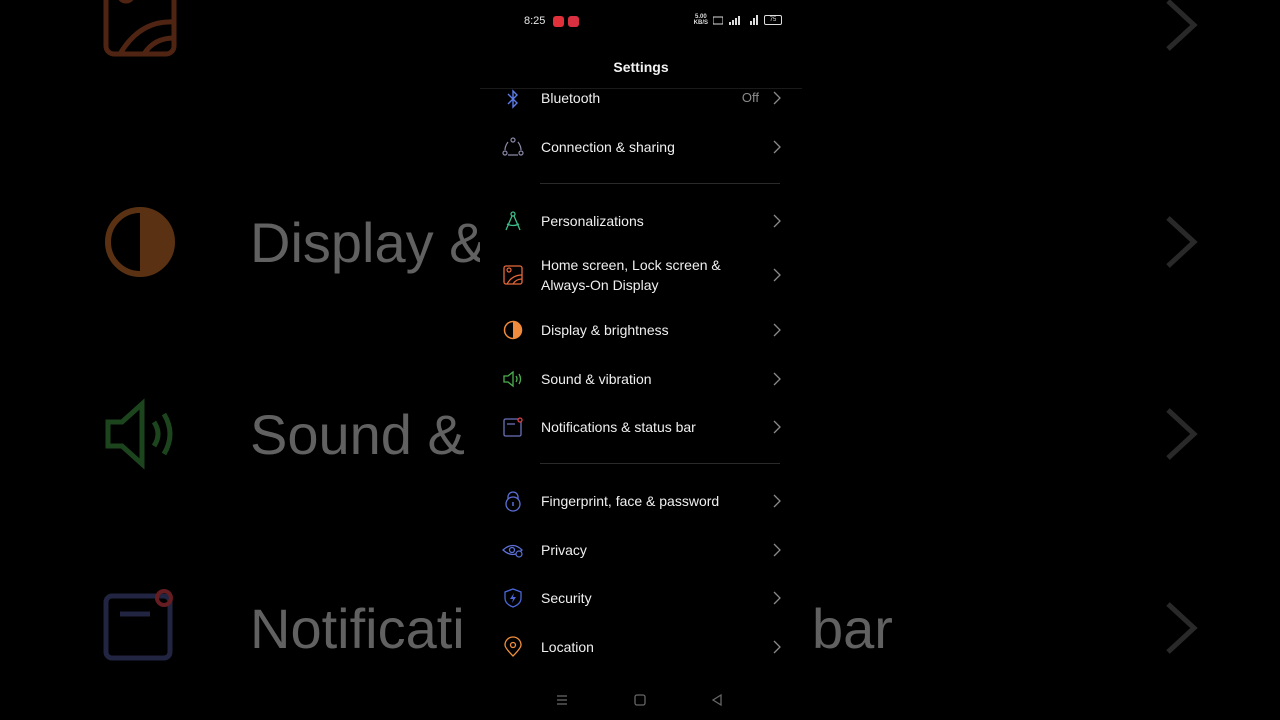  I want to click on bg-sound-text: Sound & v, so click(379, 434).